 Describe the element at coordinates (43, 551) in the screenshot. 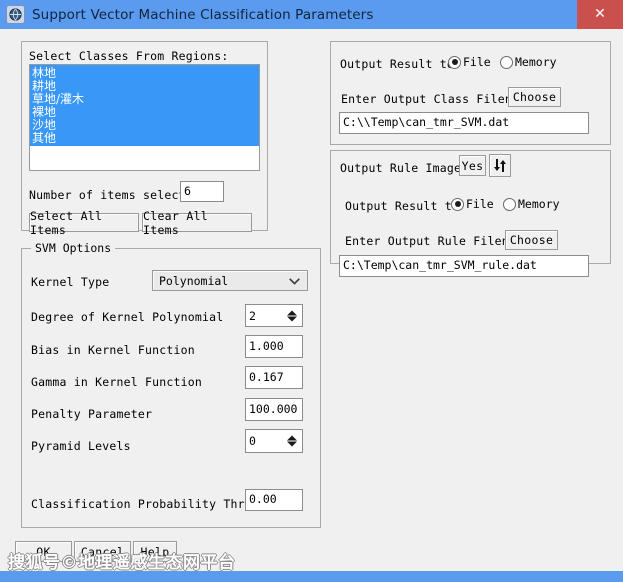

I see `ok-button: OK` at that location.